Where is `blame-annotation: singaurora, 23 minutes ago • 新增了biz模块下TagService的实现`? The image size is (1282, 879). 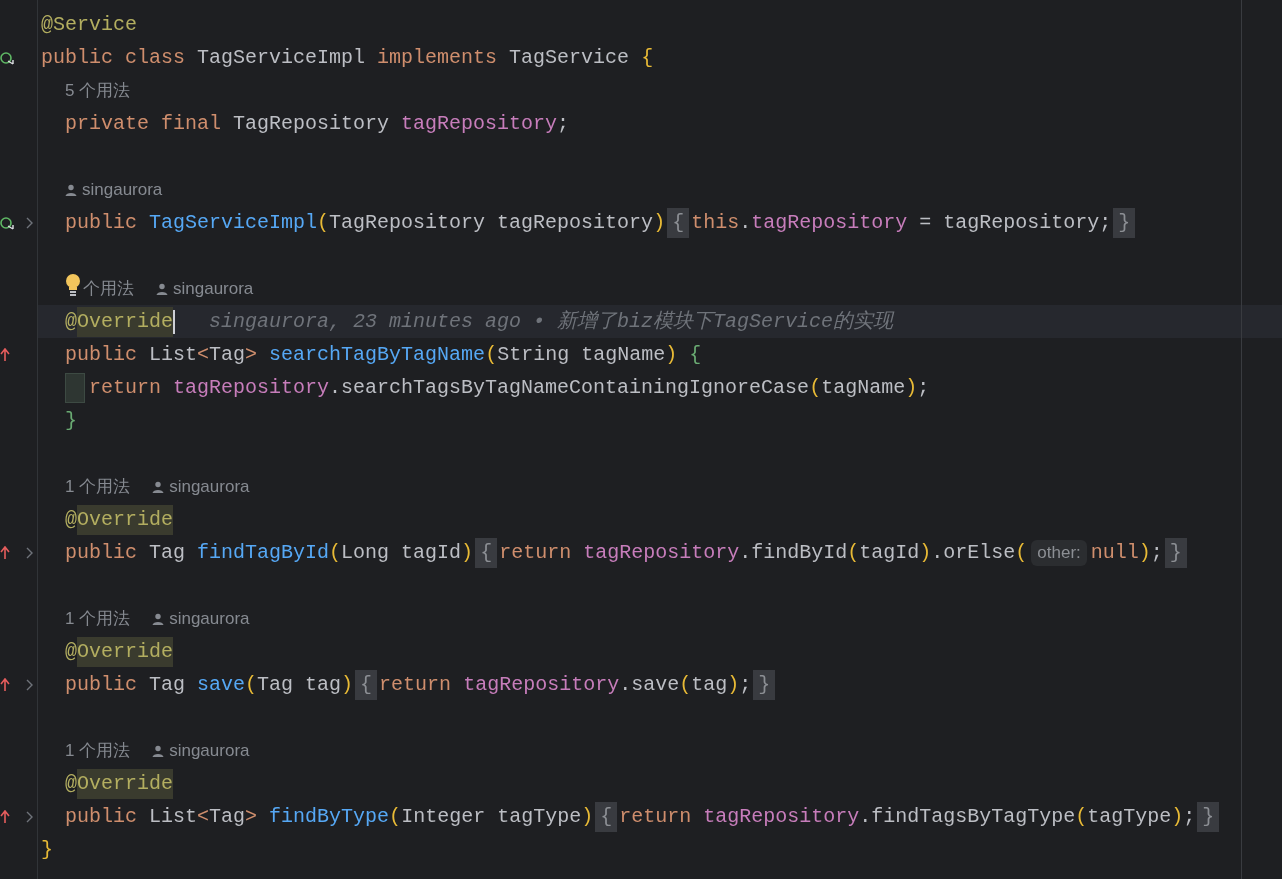 blame-annotation: singaurora, 23 minutes ago • 新增了biz模块下TagService的实现 is located at coordinates (551, 321).